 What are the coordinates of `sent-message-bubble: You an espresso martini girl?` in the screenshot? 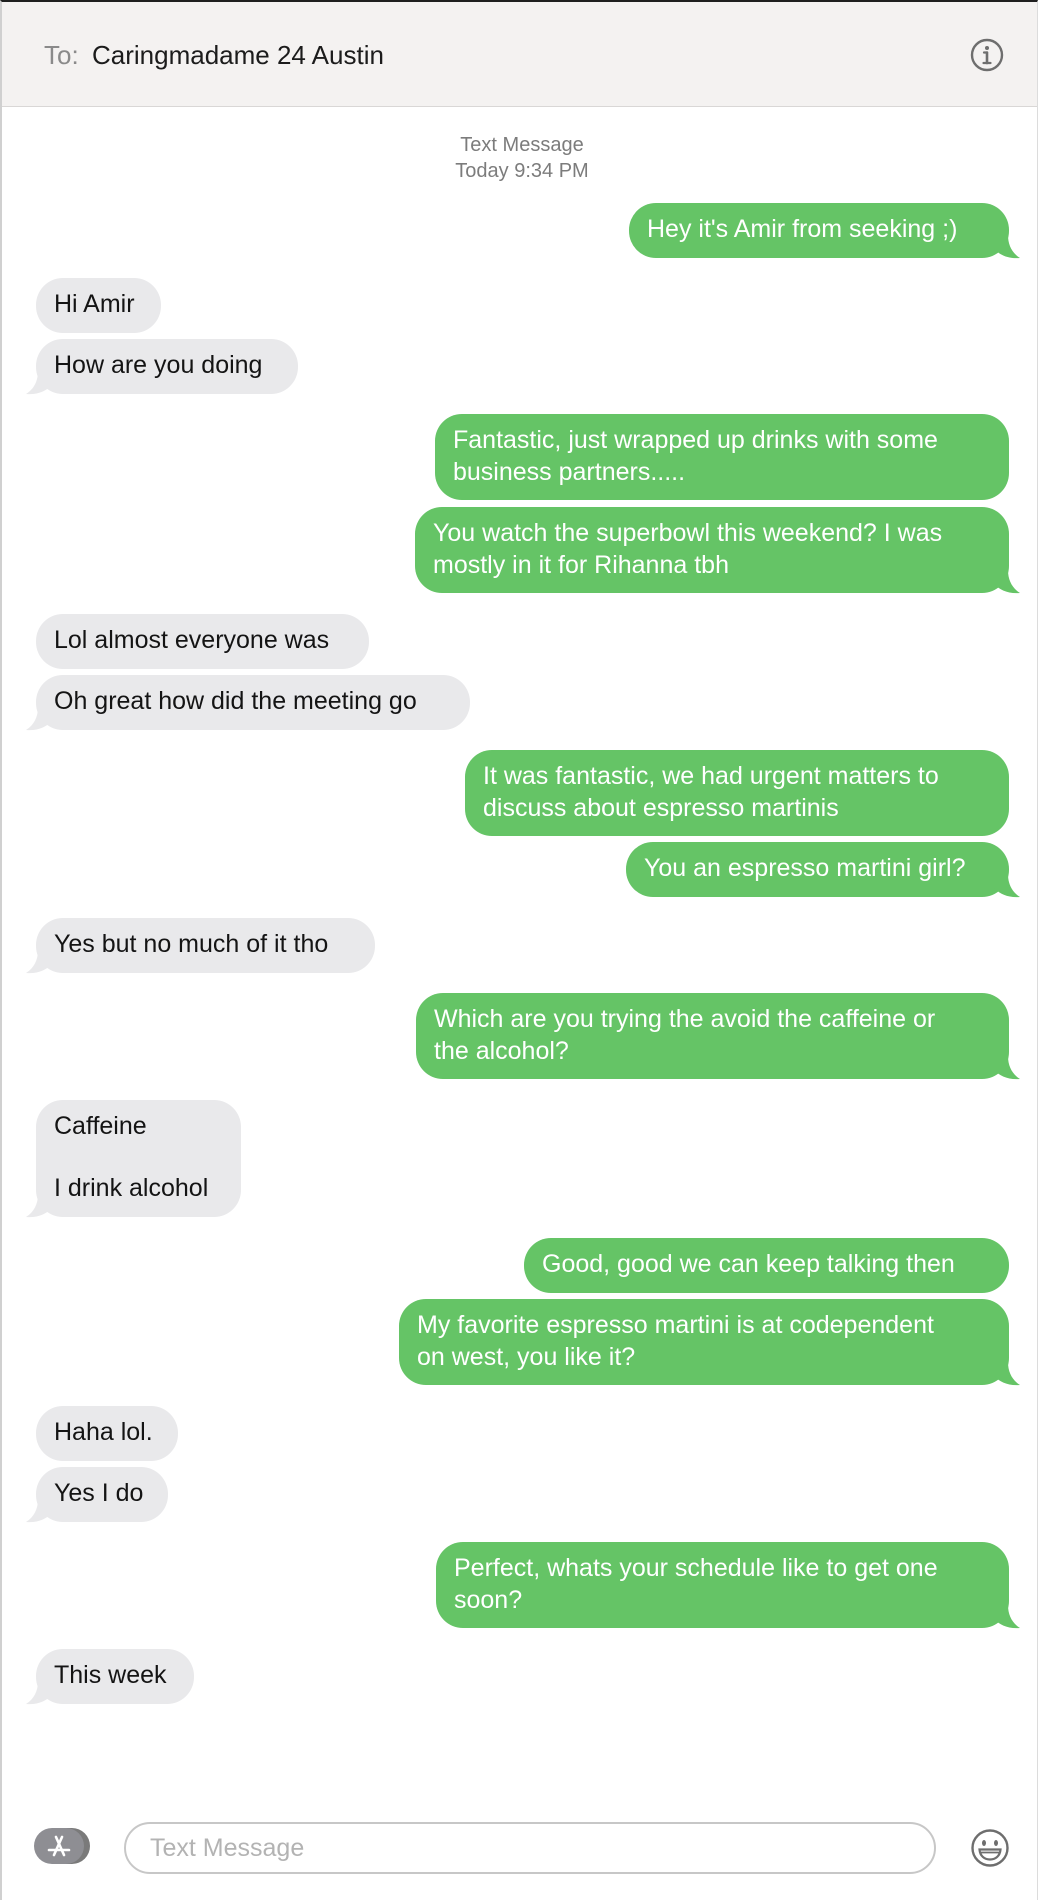 It's located at (817, 869).